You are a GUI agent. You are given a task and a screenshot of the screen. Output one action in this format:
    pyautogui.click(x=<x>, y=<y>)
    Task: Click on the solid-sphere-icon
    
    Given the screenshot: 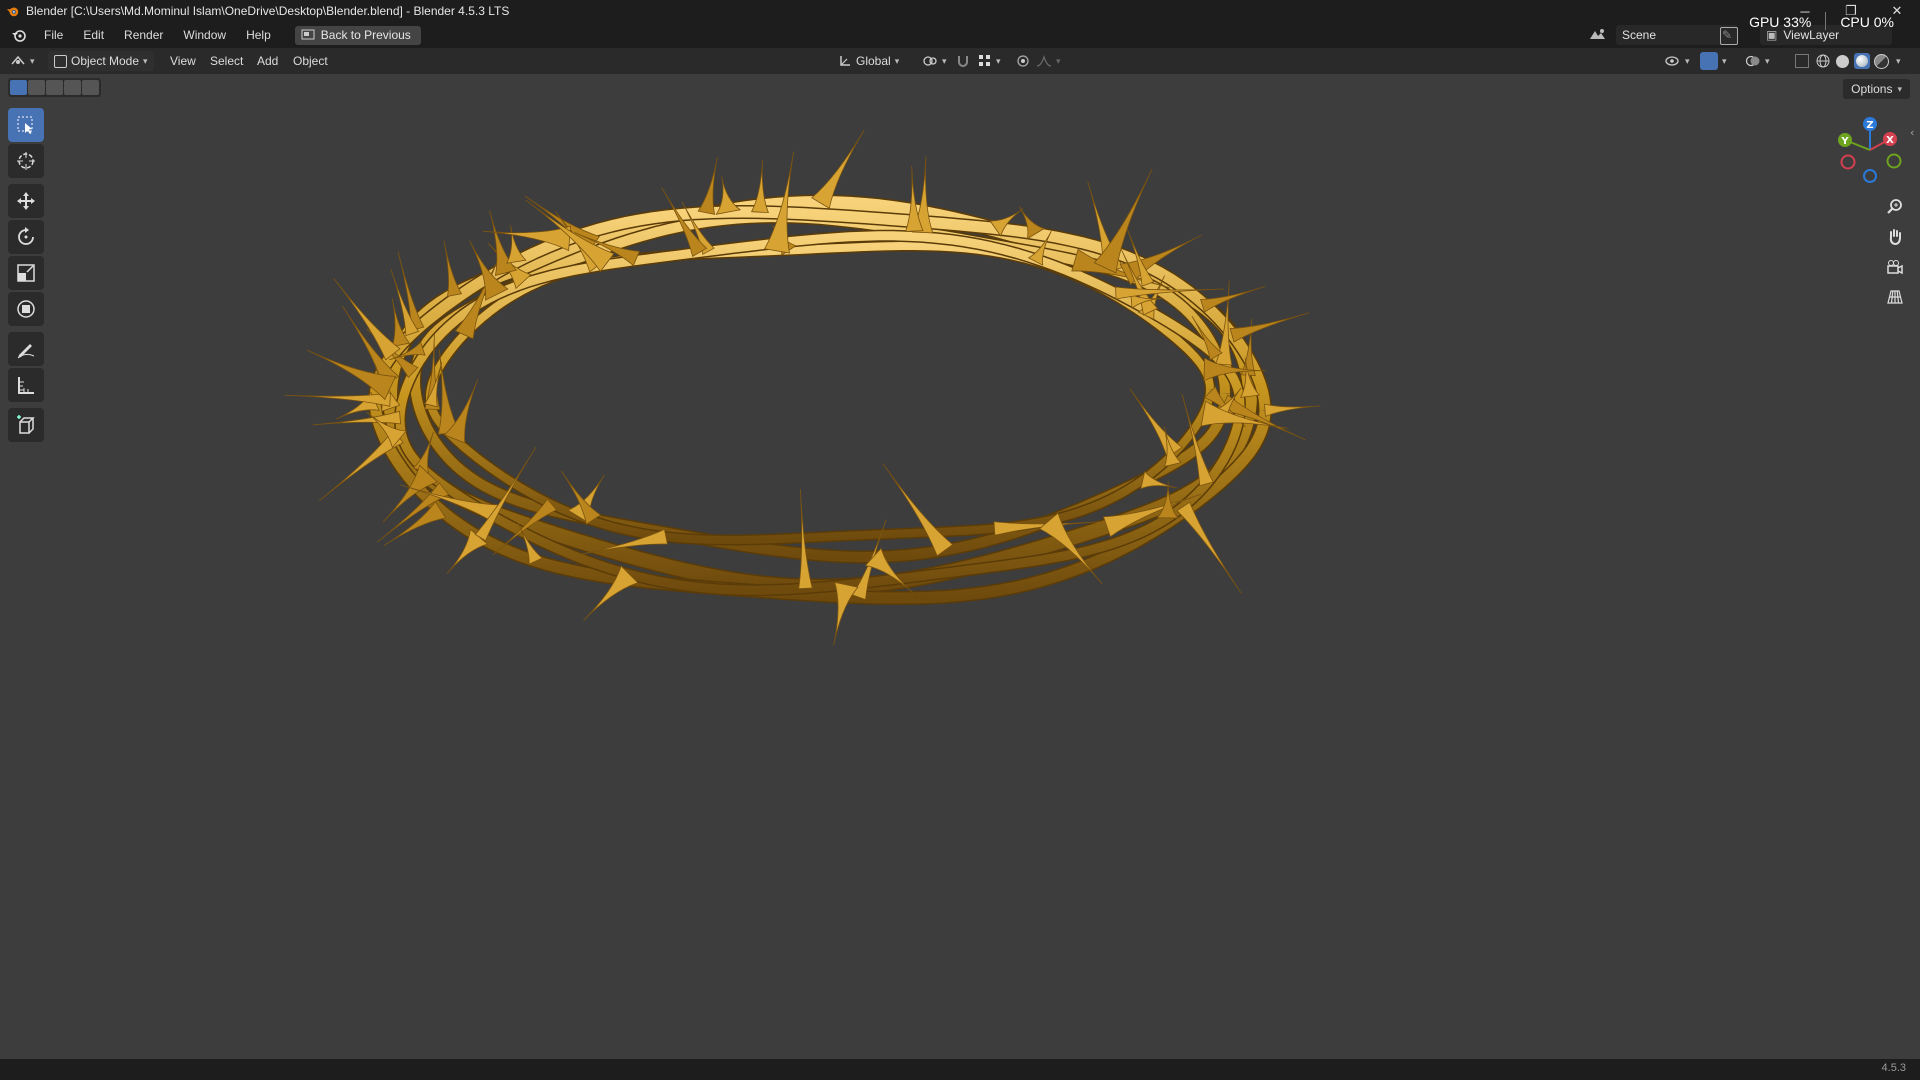 What is the action you would take?
    pyautogui.click(x=1842, y=61)
    